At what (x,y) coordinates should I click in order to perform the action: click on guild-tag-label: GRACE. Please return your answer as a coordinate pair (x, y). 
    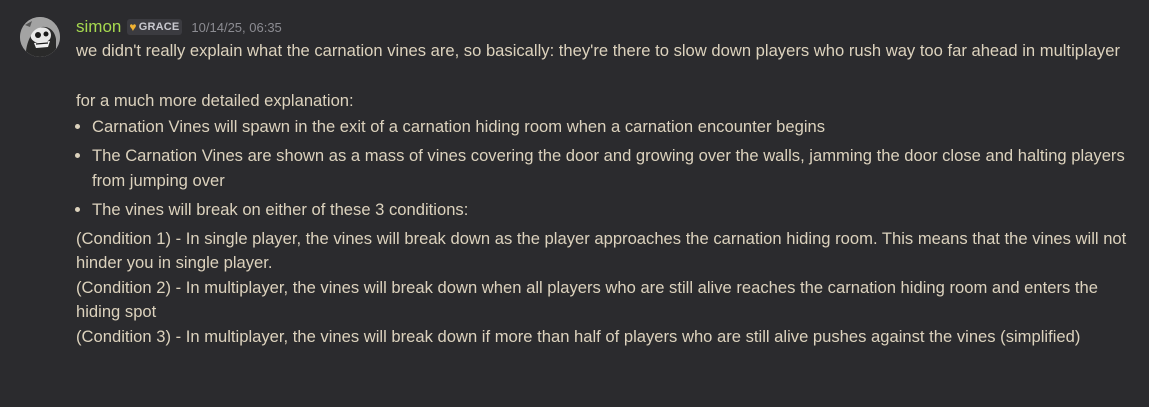
    Looking at the image, I should click on (159, 27).